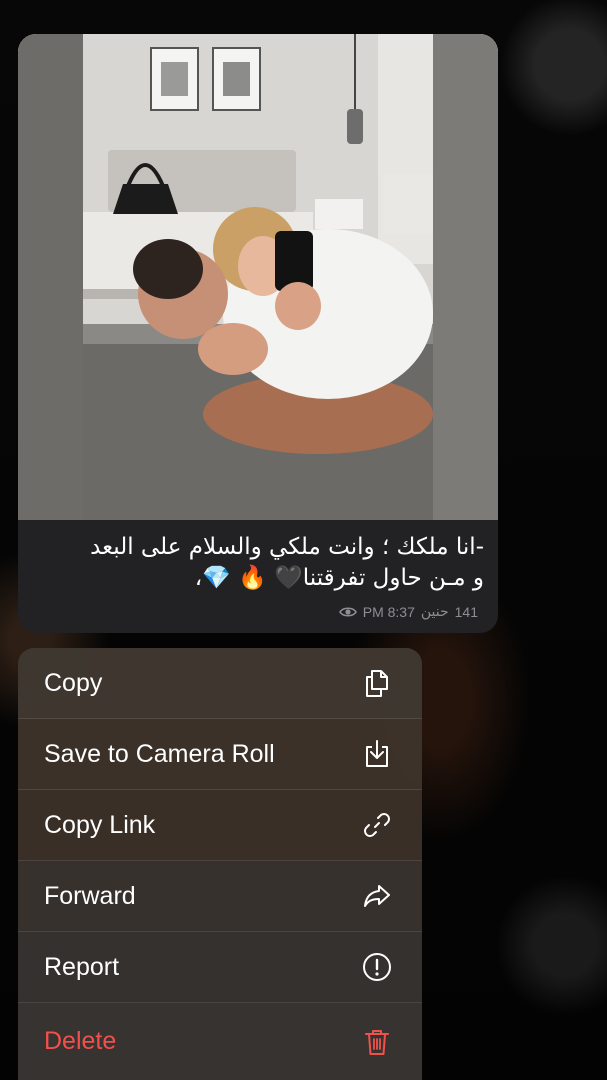 This screenshot has width=607, height=1080. What do you see at coordinates (100, 824) in the screenshot?
I see `menu-item-label: Copy Link` at bounding box center [100, 824].